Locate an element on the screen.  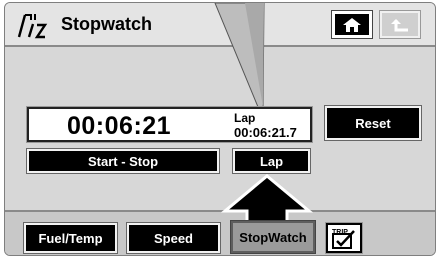
back-icon is located at coordinates (399, 24).